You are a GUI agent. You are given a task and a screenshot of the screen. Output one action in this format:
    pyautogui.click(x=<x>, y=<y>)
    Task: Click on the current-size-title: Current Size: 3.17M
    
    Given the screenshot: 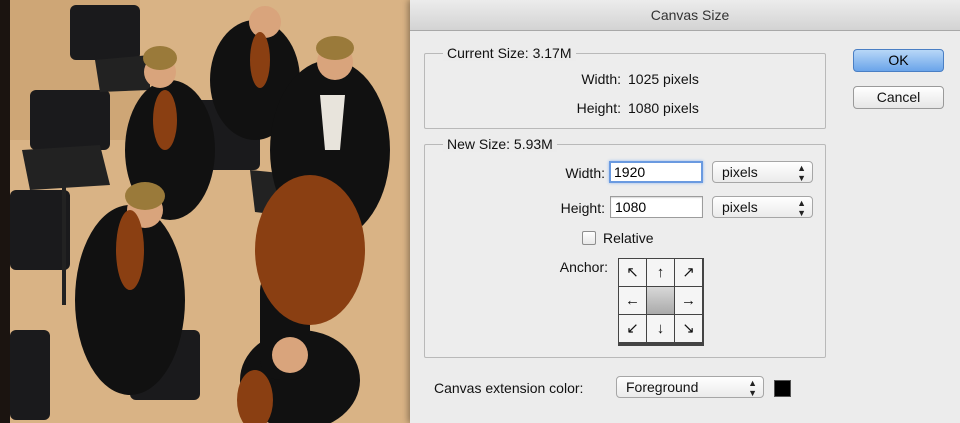 What is the action you would take?
    pyautogui.click(x=509, y=53)
    